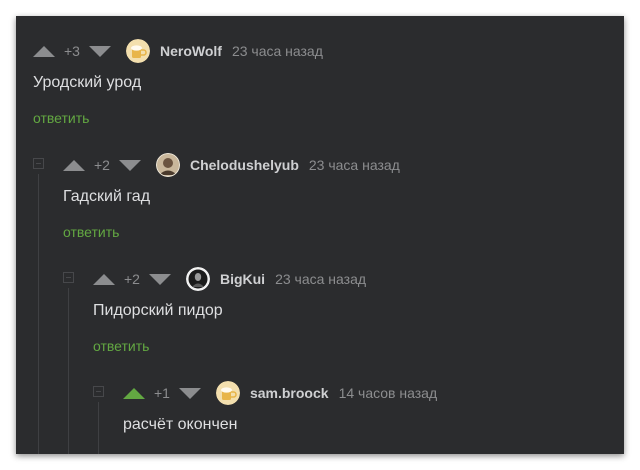  Describe the element at coordinates (197, 279) in the screenshot. I see `dark-portrait-icon` at that location.